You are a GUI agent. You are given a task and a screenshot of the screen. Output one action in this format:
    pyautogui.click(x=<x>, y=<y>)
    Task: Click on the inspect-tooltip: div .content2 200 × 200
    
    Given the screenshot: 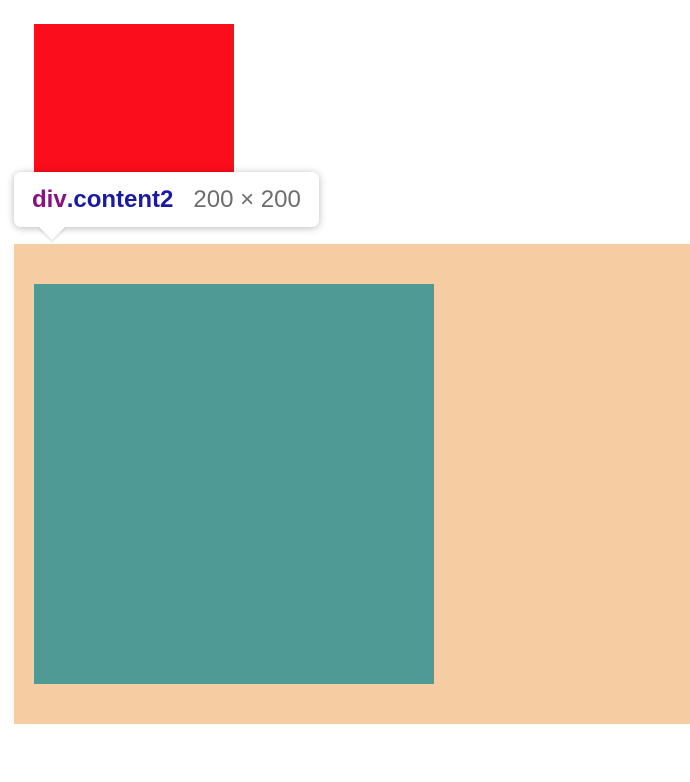 What is the action you would take?
    pyautogui.click(x=166, y=206)
    